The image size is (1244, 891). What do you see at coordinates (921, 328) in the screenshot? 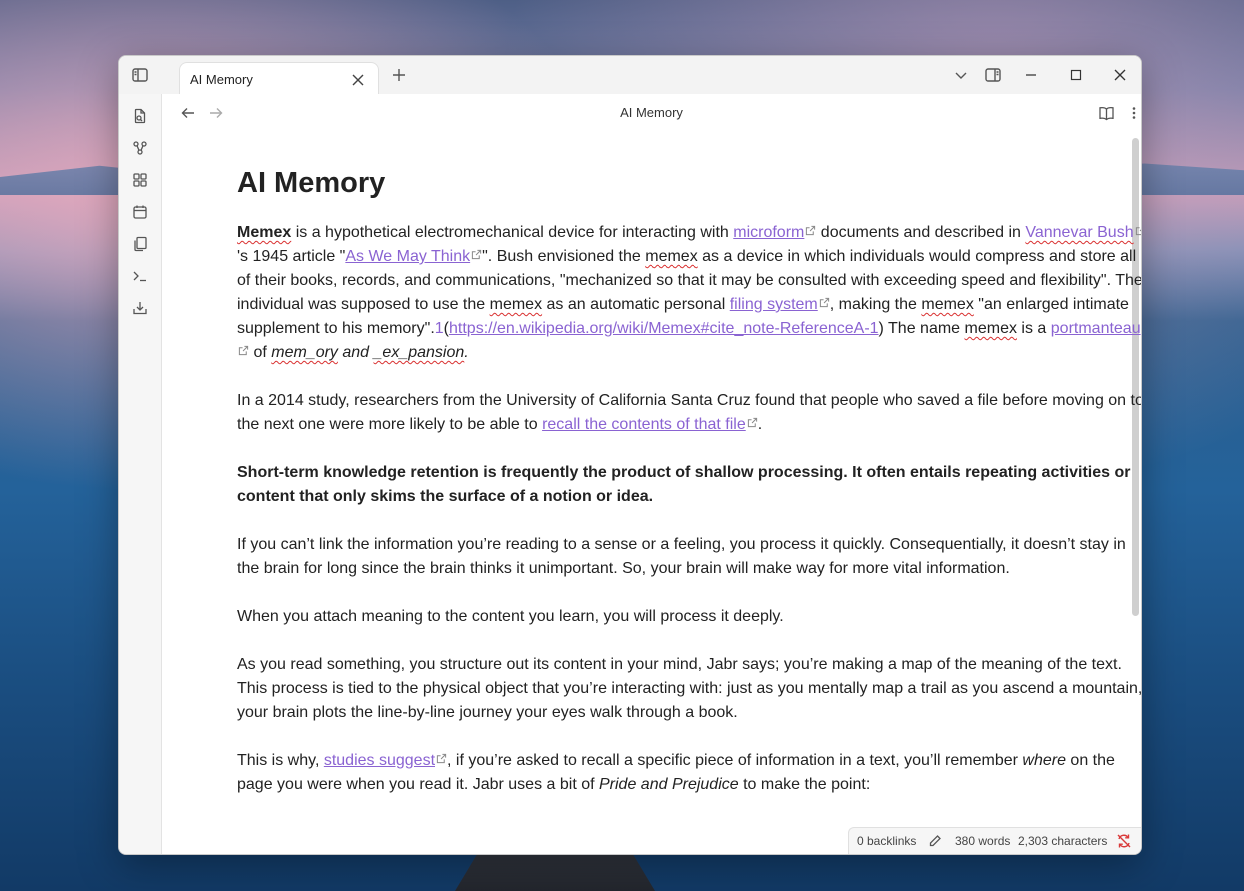
I see `text: ) The name` at bounding box center [921, 328].